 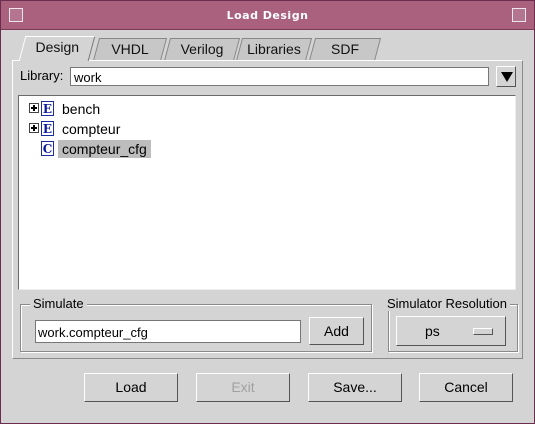 I want to click on tab-bar: Design VHDL Verilog Libraries SDF, so click(x=268, y=48).